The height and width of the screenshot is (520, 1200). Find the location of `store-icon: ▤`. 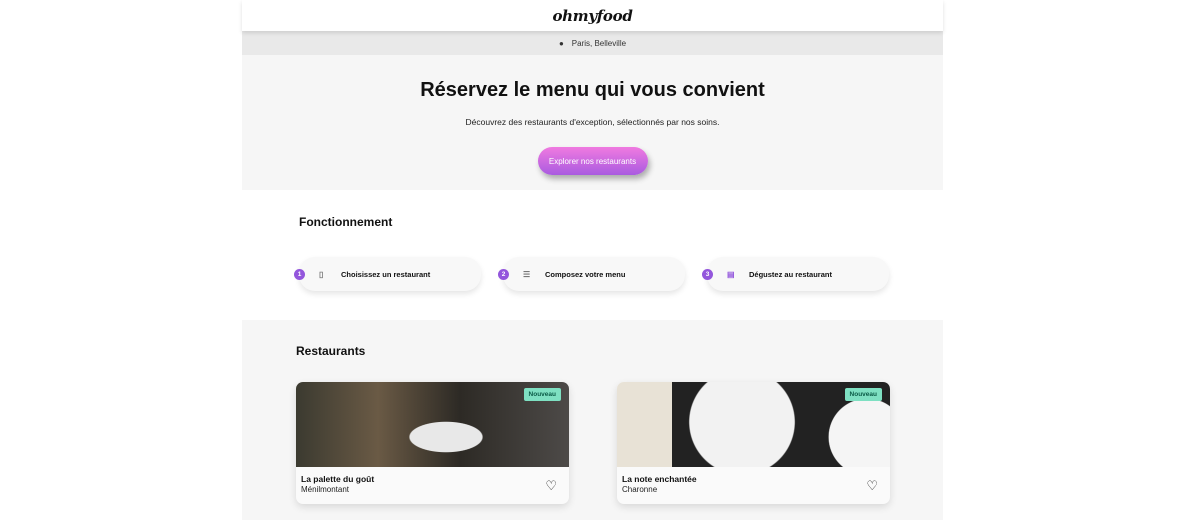

store-icon: ▤ is located at coordinates (731, 274).